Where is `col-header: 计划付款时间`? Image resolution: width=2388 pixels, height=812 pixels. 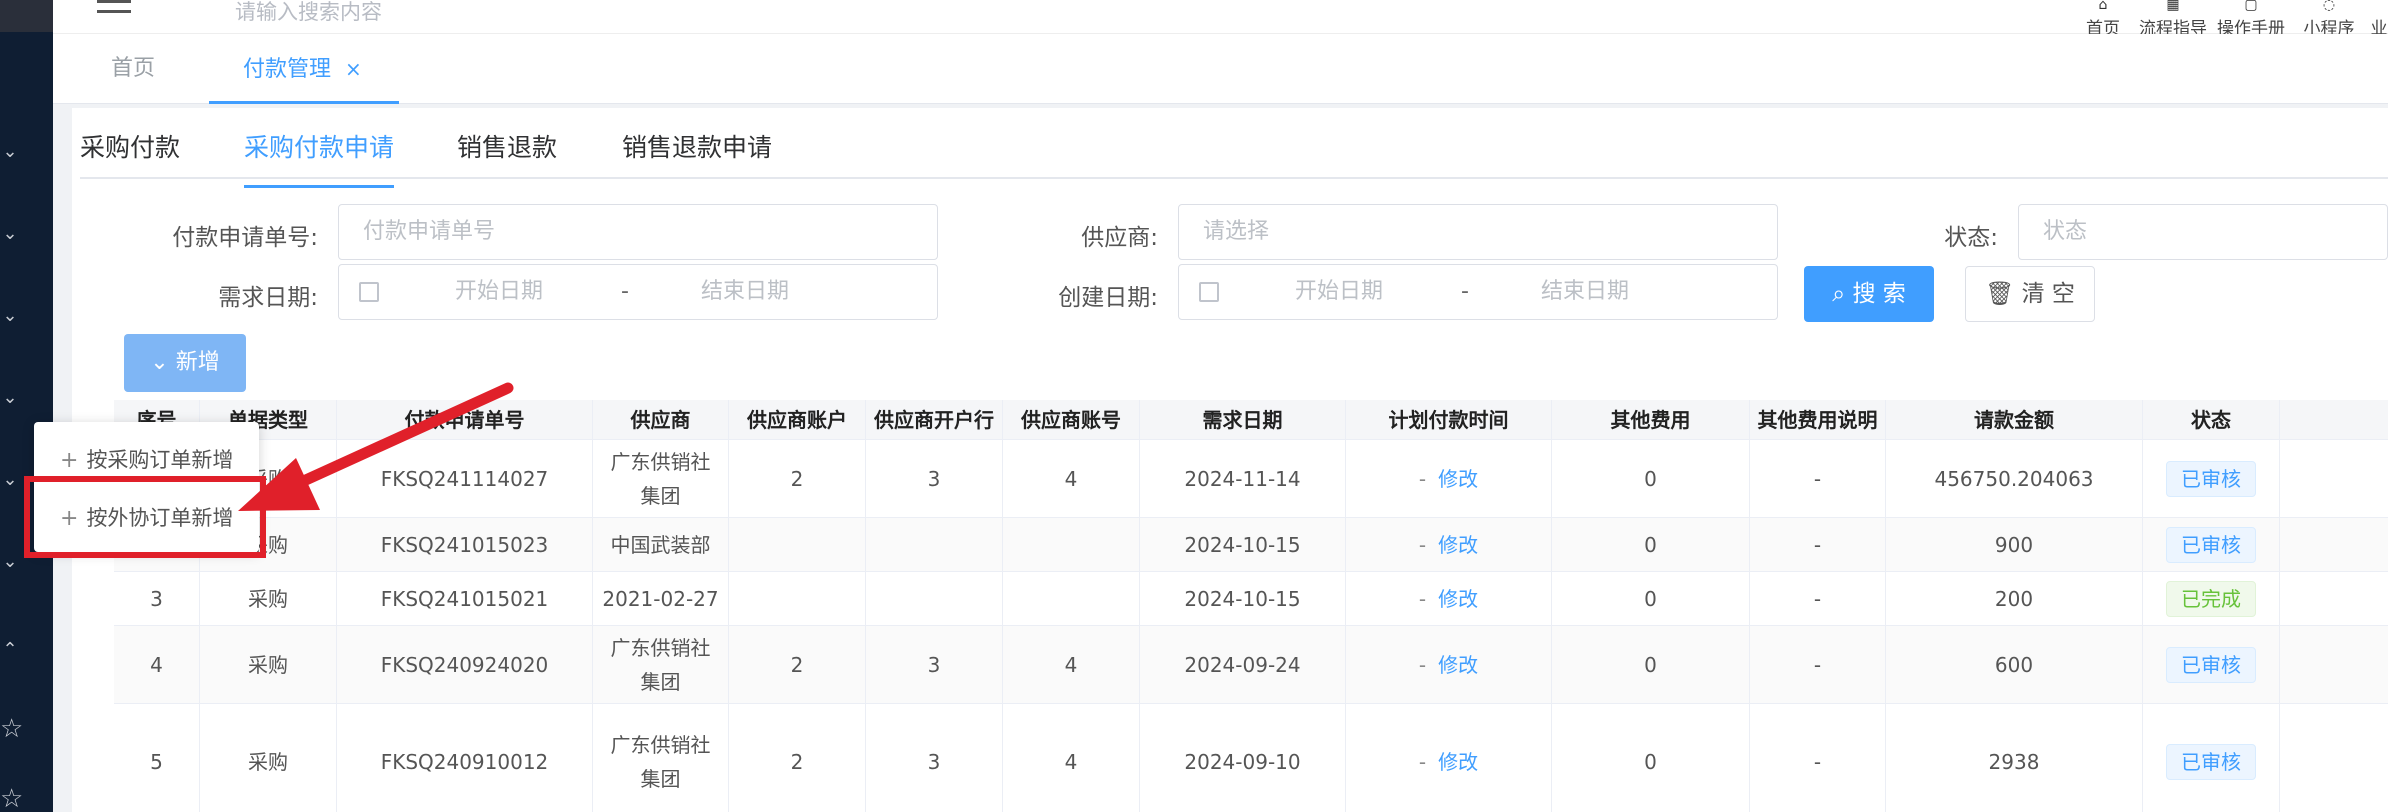
col-header: 计划付款时间 is located at coordinates (1449, 420).